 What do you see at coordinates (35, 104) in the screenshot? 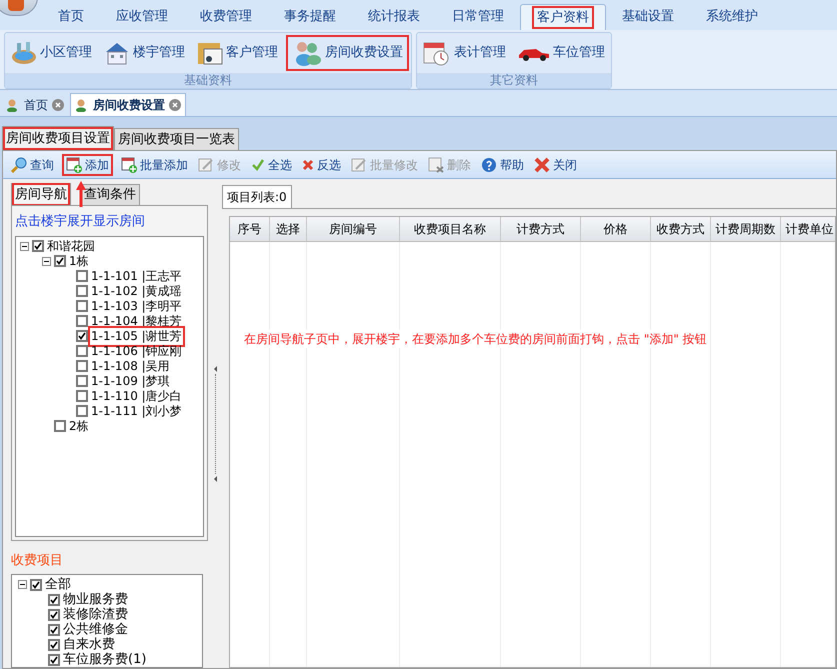
I see `document-tab: 首页` at bounding box center [35, 104].